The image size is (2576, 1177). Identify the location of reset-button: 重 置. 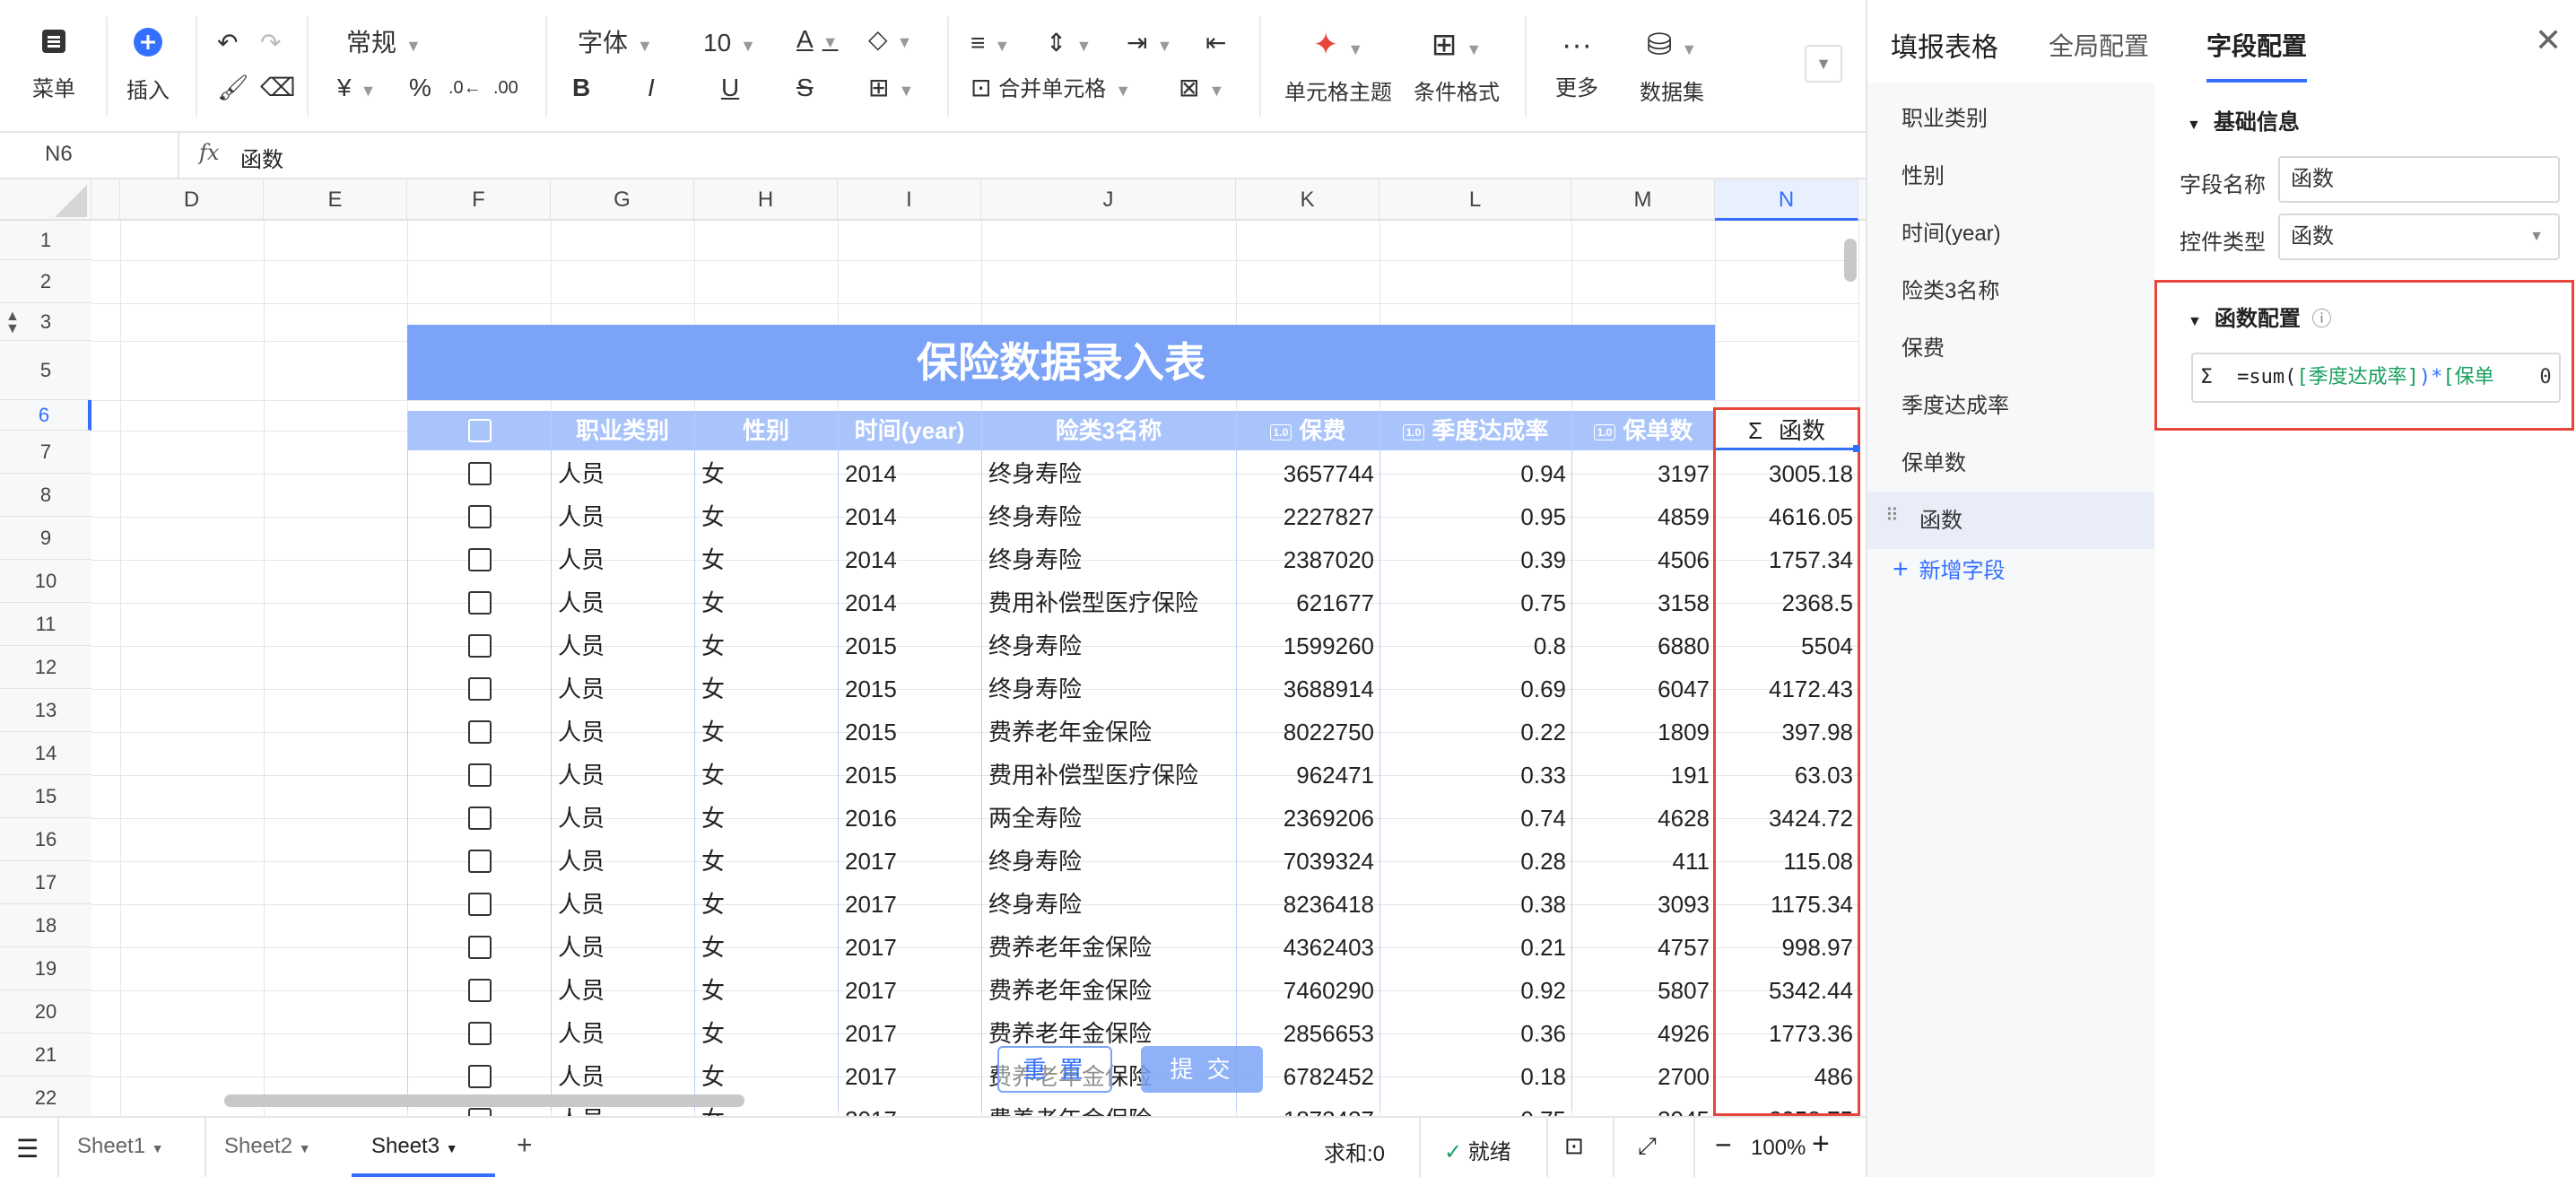
(1054, 1070).